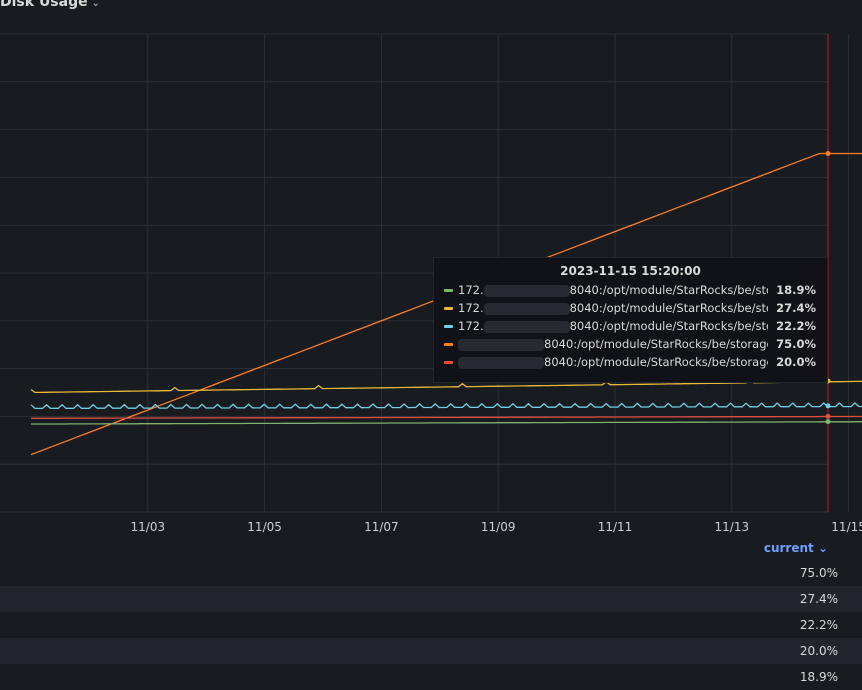 The image size is (862, 690). I want to click on legend-current-value: 75.0%, so click(818, 573).